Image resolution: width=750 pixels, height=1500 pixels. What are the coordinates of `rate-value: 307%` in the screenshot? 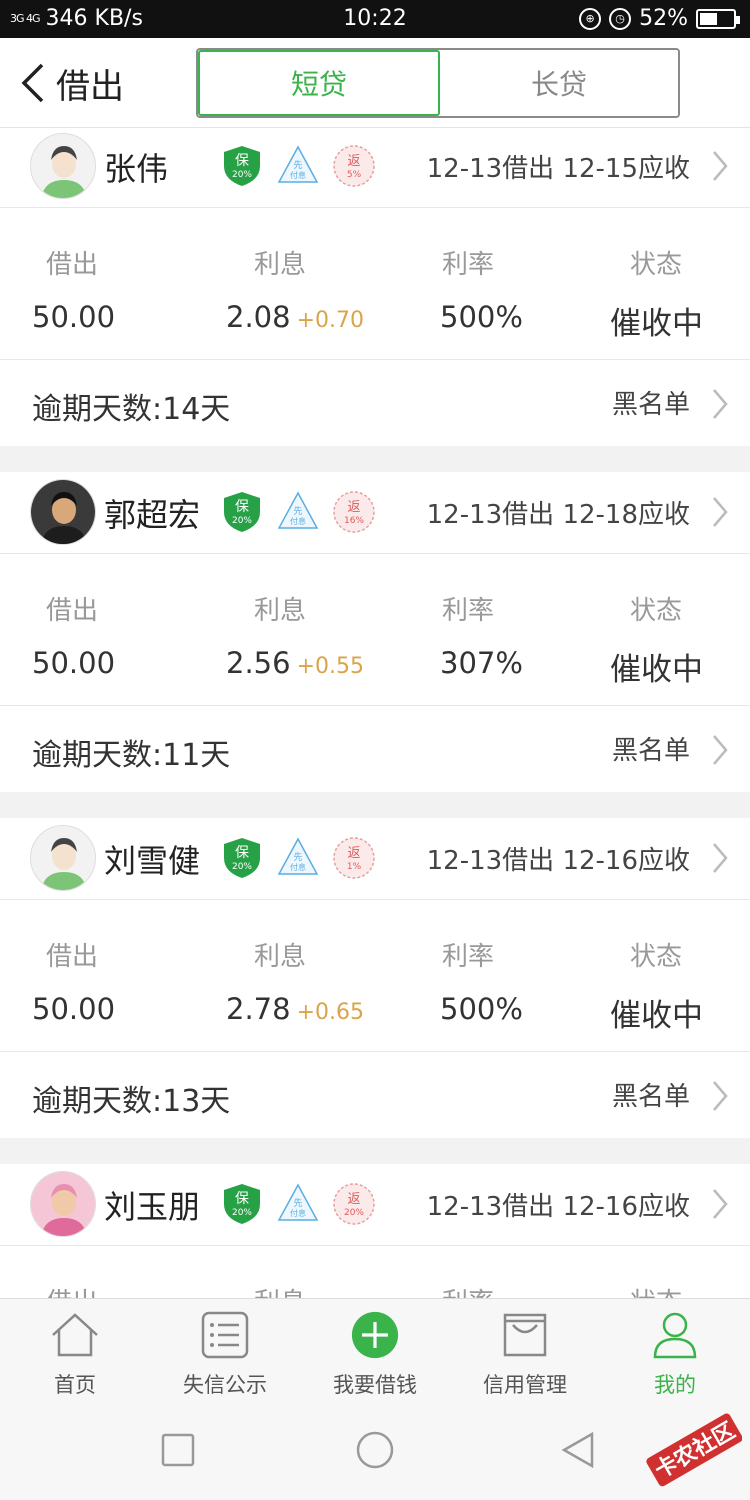 It's located at (481, 663).